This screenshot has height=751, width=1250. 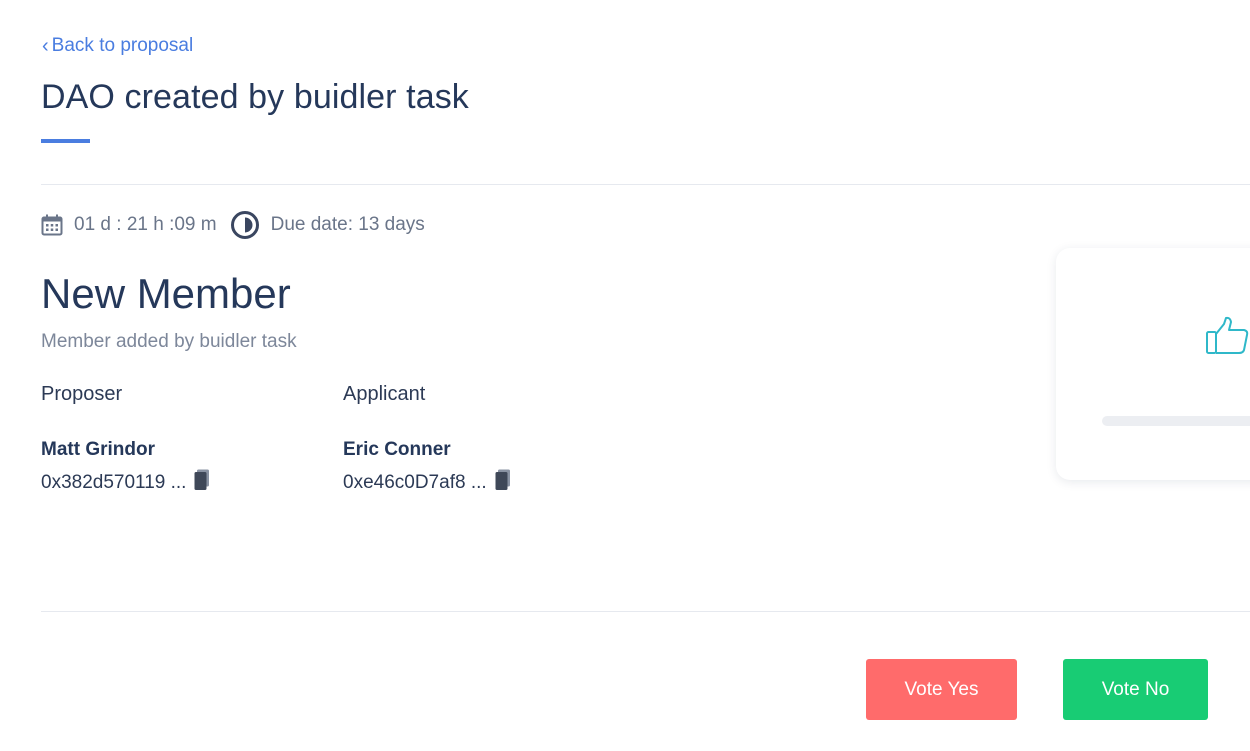 I want to click on proposal-subtitle: Member added by buidler task, so click(x=169, y=341).